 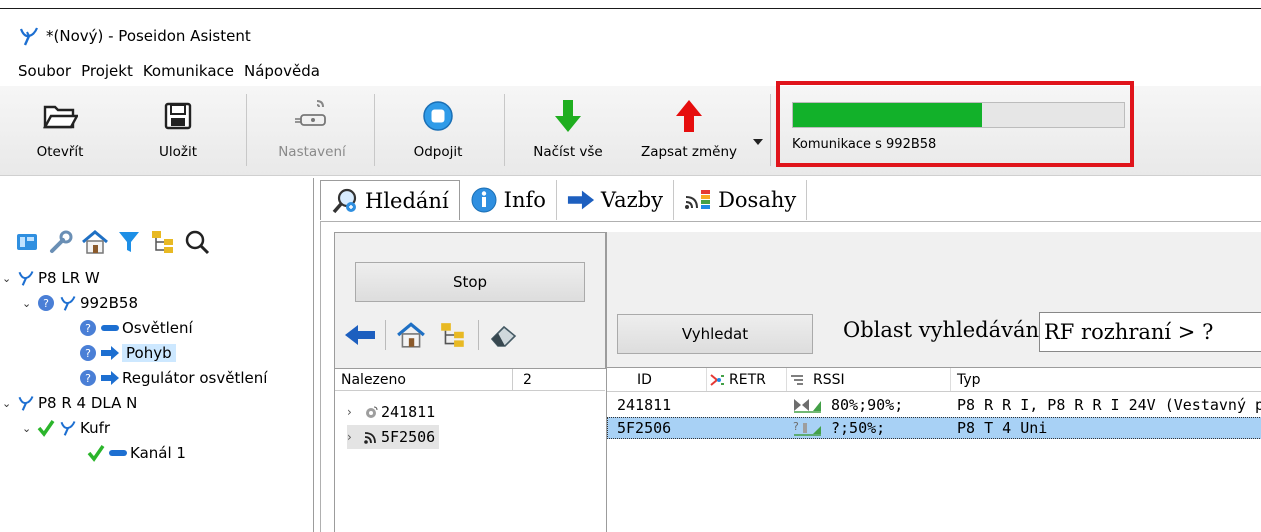 I want to click on column-header-typ: Typ, so click(x=1106, y=379).